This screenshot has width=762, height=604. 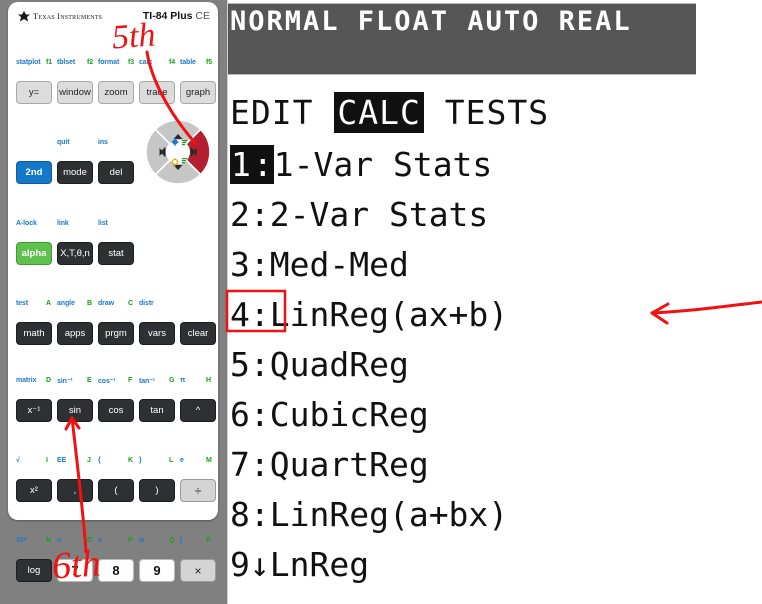 I want to click on menu-item-number: 8, so click(x=240, y=514).